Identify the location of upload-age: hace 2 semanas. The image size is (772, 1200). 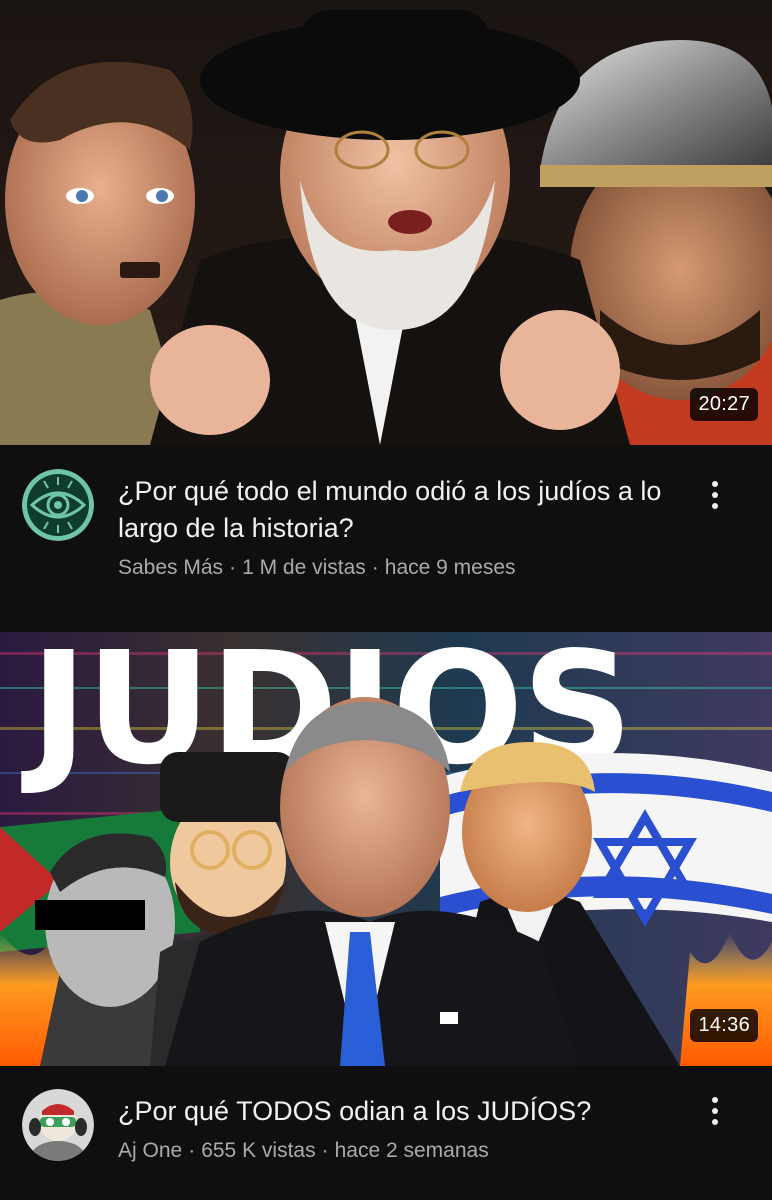
(411, 1150).